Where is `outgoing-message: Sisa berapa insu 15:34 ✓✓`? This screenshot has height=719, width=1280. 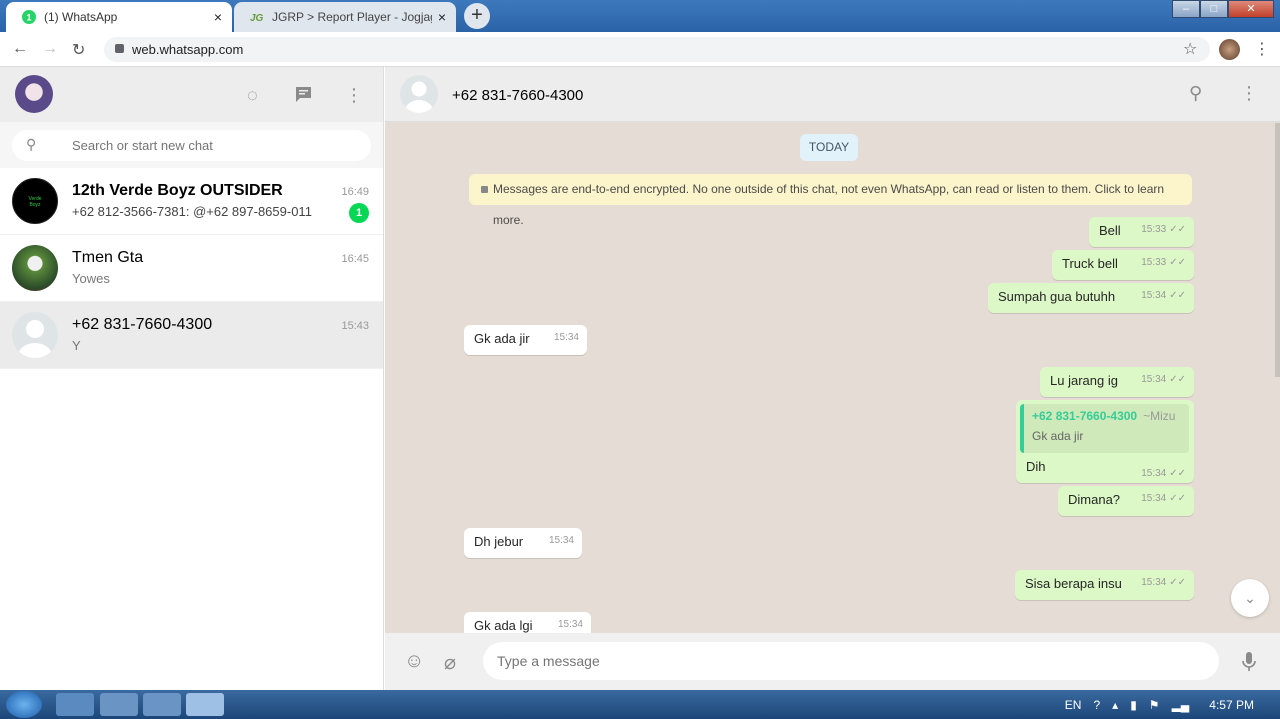 outgoing-message: Sisa berapa insu 15:34 ✓✓ is located at coordinates (1104, 585).